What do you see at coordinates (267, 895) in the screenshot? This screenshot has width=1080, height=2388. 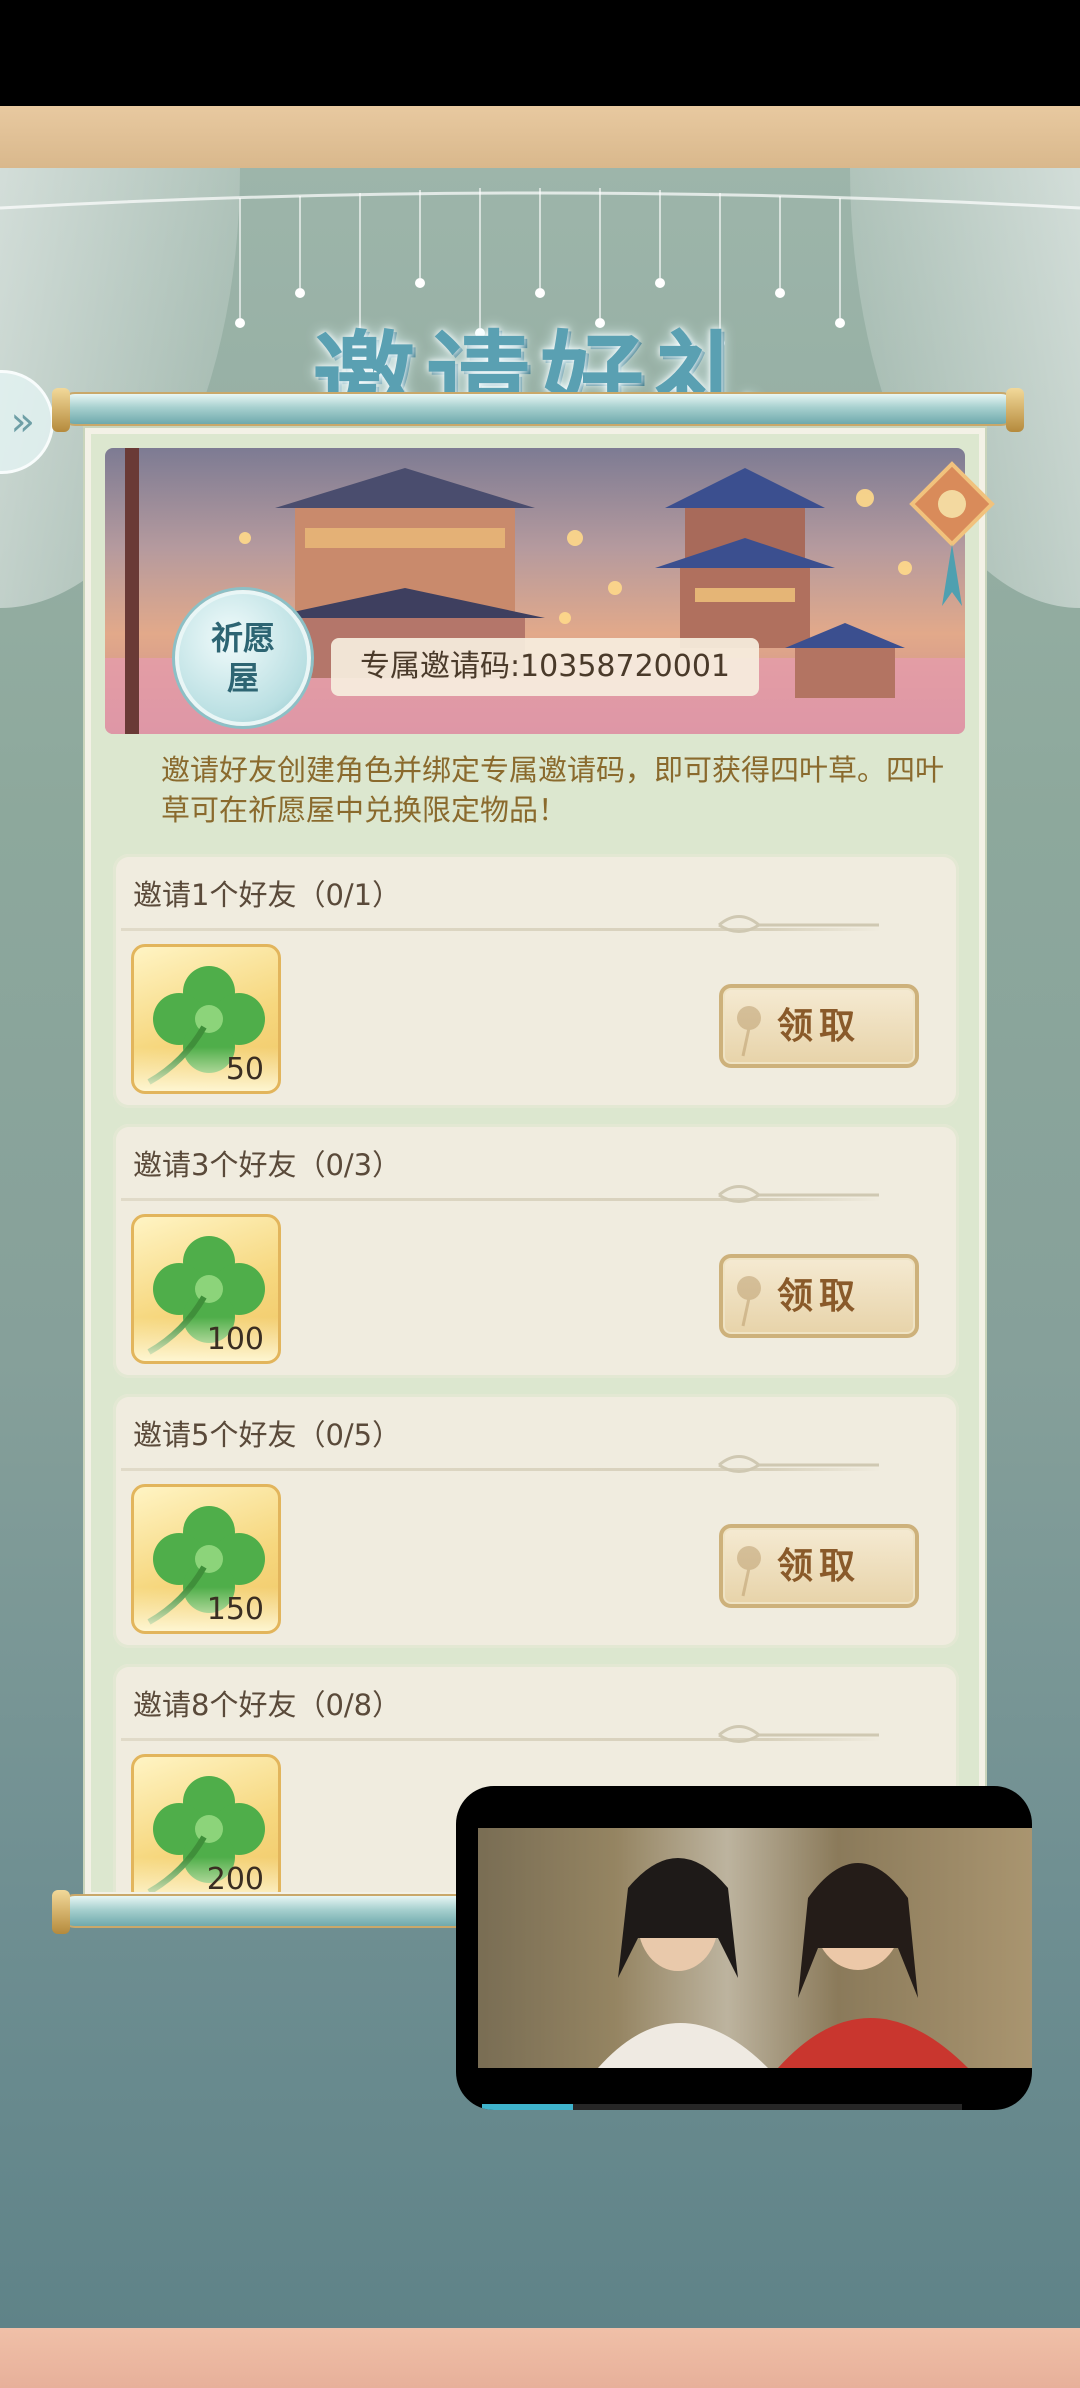 I see `task-title: 邀请1个好友（0/1）` at bounding box center [267, 895].